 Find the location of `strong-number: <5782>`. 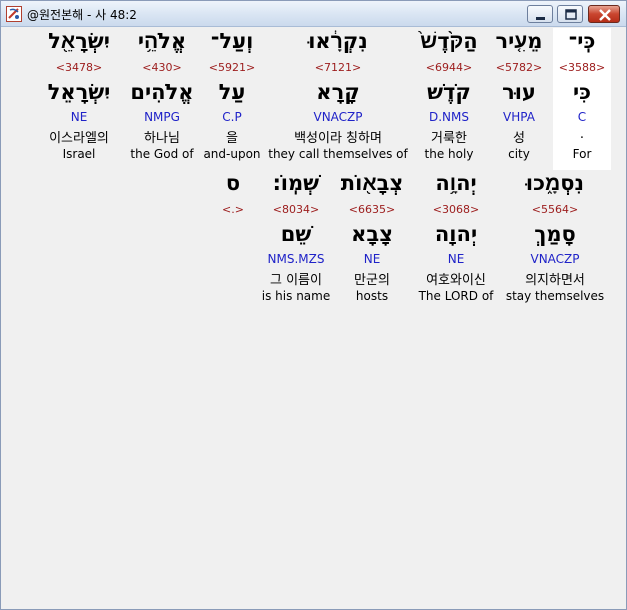

strong-number: <5782> is located at coordinates (519, 67).